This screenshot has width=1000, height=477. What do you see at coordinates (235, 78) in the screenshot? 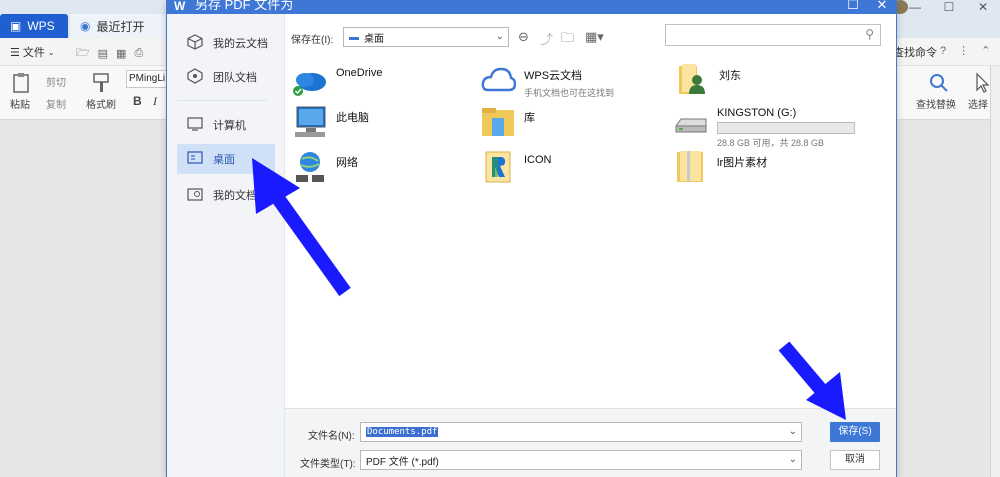
I see `sidebar-item-label: 团队文档` at bounding box center [235, 78].